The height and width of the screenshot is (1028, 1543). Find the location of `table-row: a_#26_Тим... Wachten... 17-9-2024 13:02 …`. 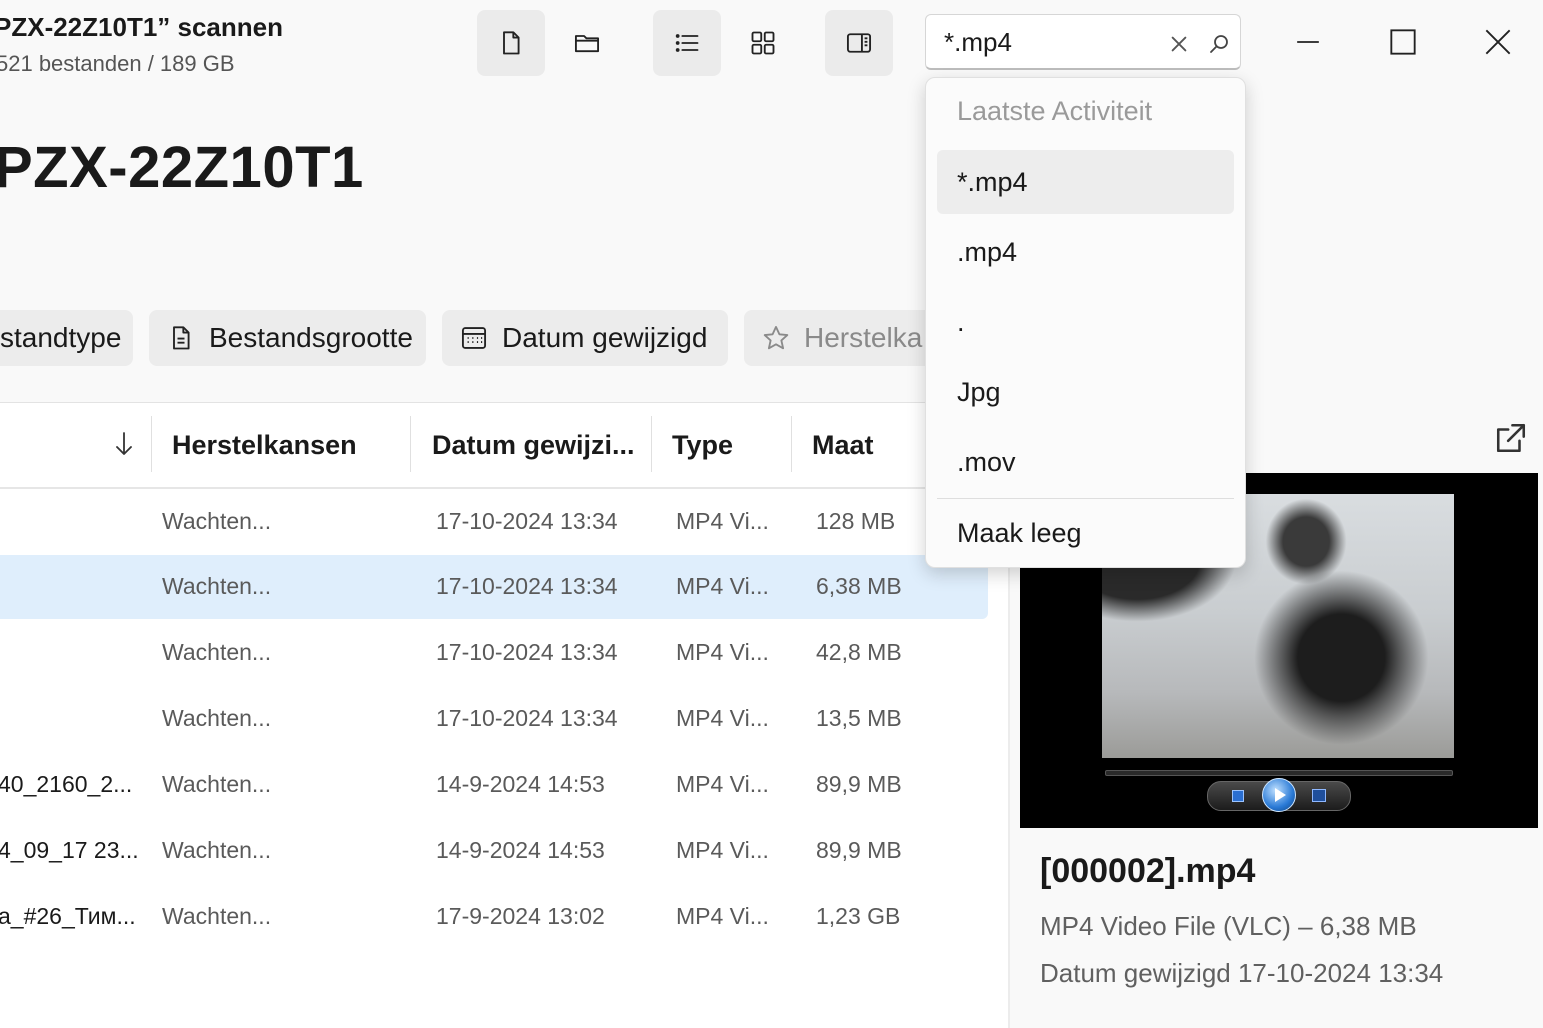

table-row: a_#26_Тим... Wachten... 17-9-2024 13:02 … is located at coordinates (494, 917).